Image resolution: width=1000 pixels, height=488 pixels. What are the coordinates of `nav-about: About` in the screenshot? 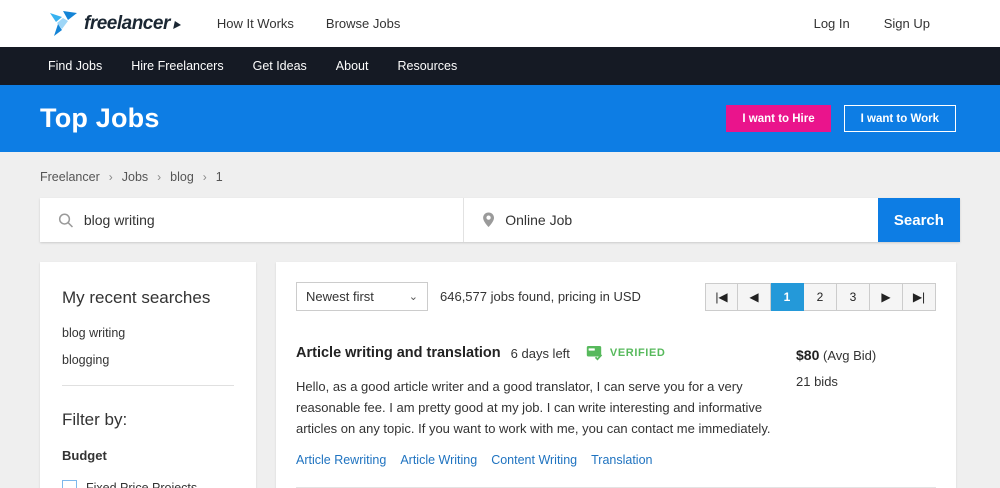 It's located at (352, 66).